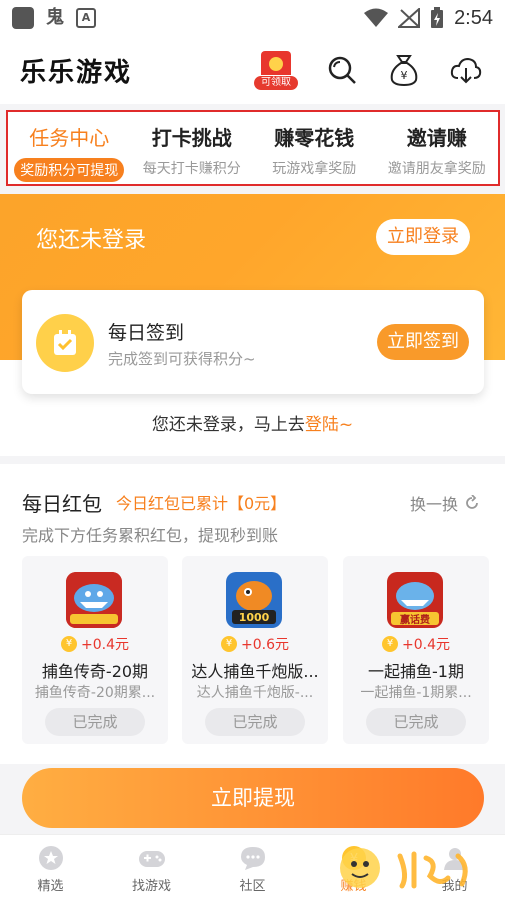  What do you see at coordinates (252, 886) in the screenshot?
I see `nav-label: 社区` at bounding box center [252, 886].